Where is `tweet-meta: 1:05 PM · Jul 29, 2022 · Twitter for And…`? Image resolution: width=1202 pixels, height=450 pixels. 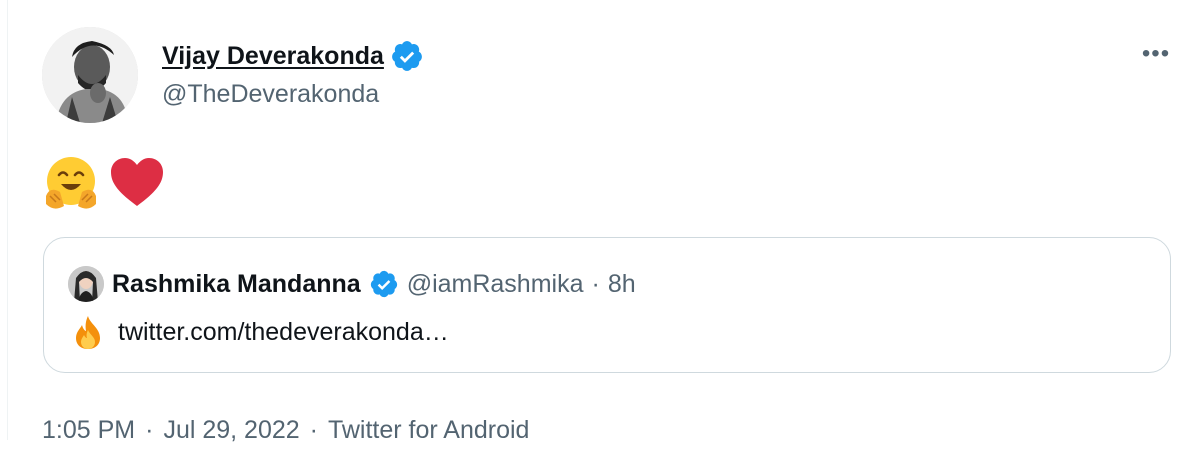 tweet-meta: 1:05 PM · Jul 29, 2022 · Twitter for And… is located at coordinates (285, 430).